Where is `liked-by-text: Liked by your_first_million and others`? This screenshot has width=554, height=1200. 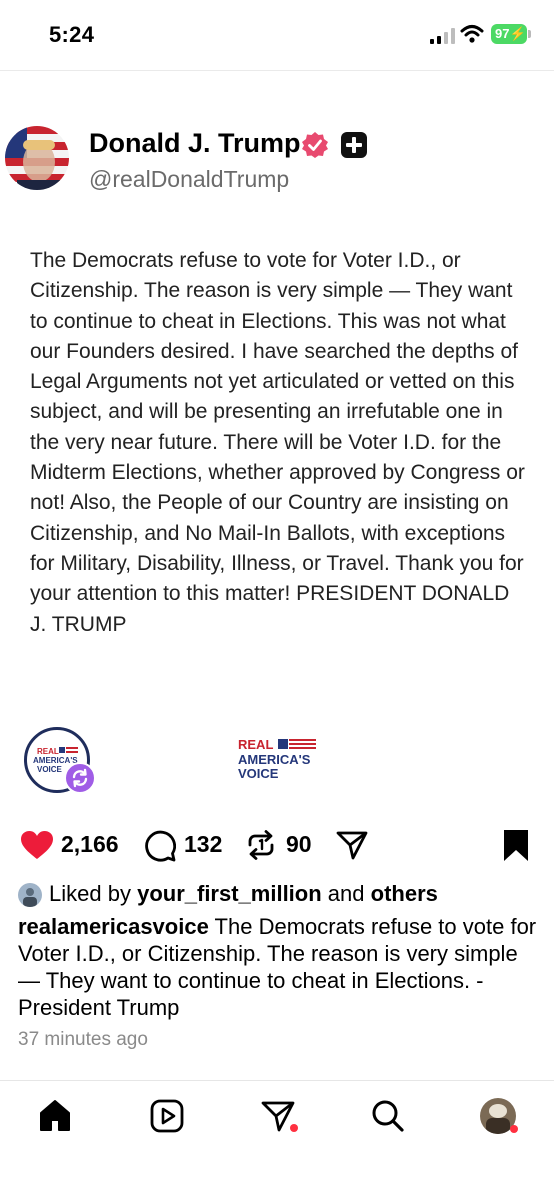 liked-by-text: Liked by your_first_million and others is located at coordinates (243, 894).